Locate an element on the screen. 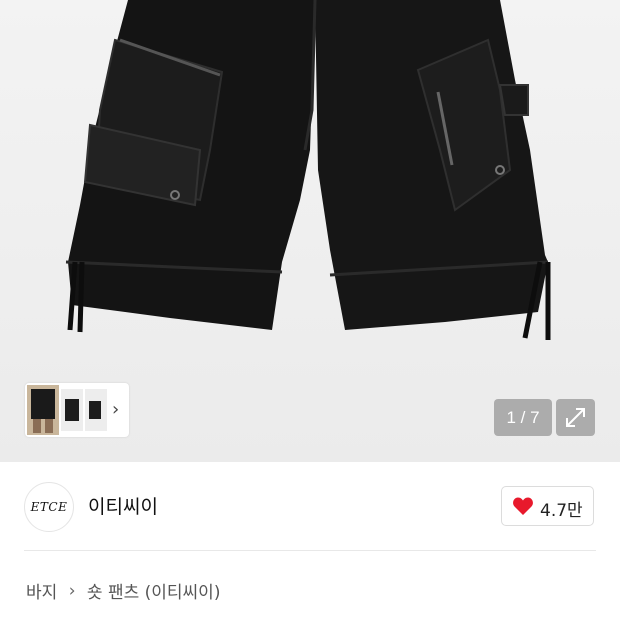 The image size is (620, 620). breadcrumb-subcategory: 숏 팬츠 (이티씨이) is located at coordinates (154, 593).